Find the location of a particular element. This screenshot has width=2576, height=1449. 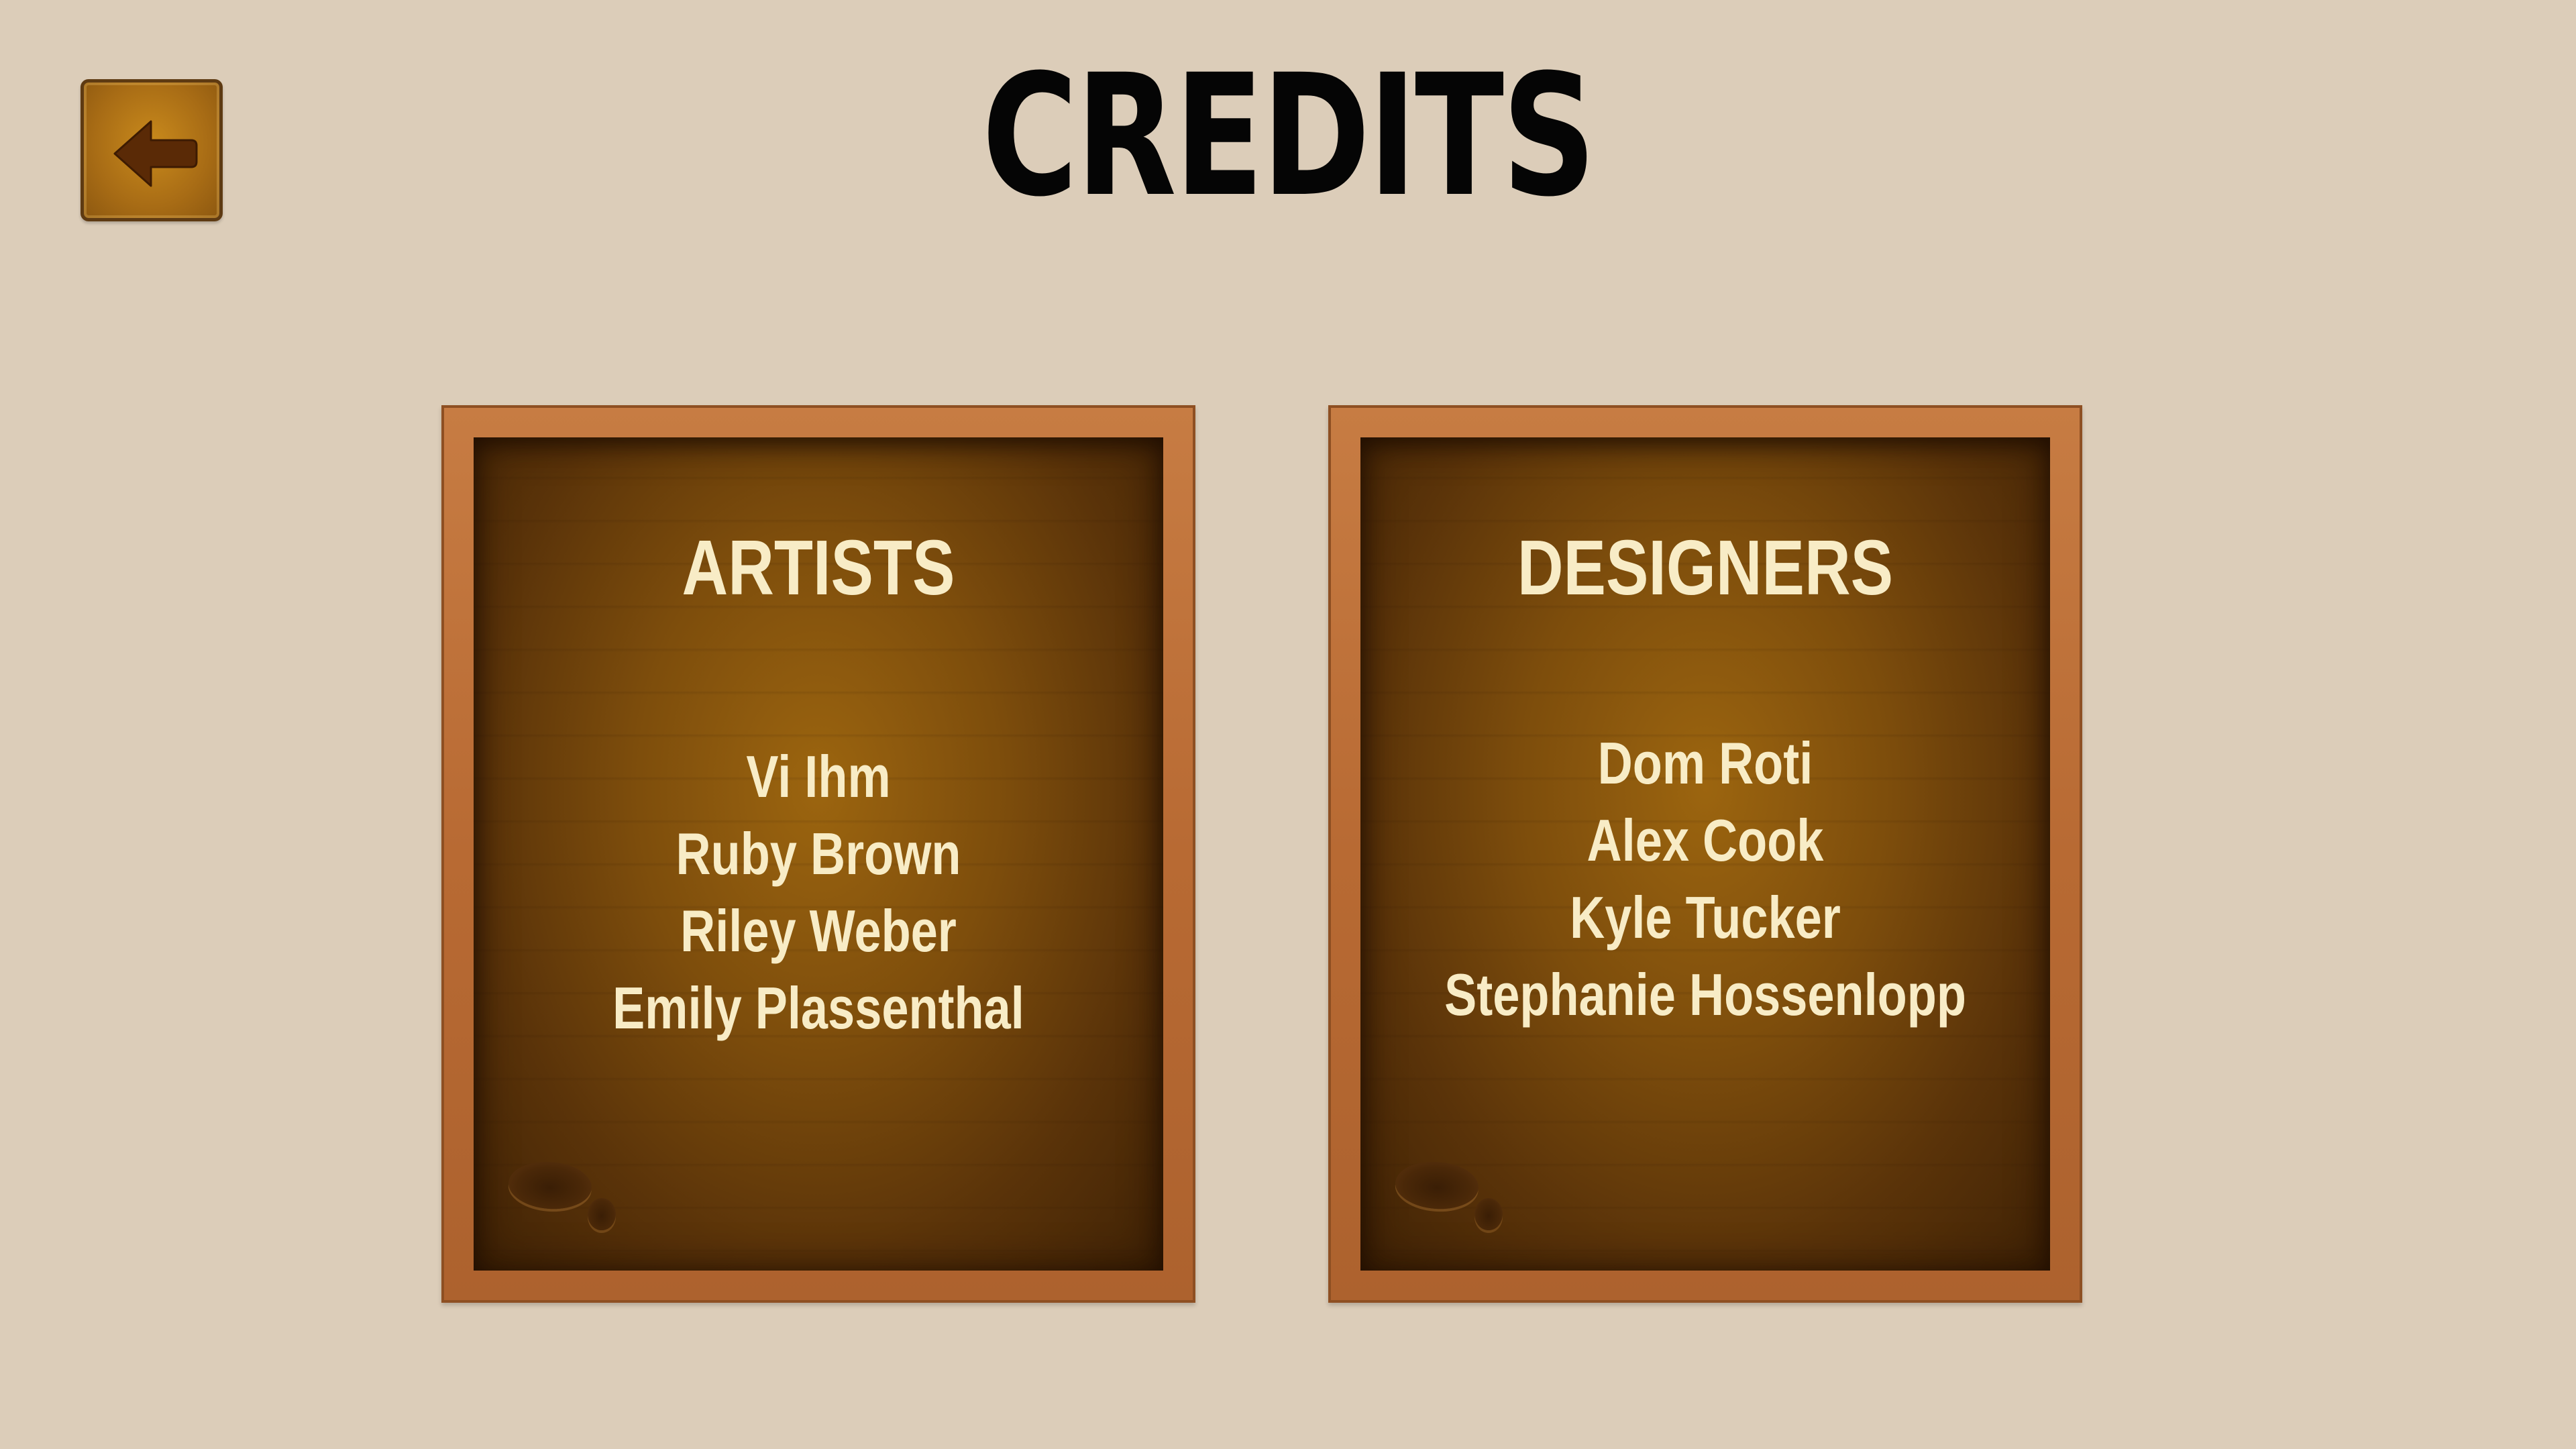

page-title: CREDITS is located at coordinates (1289, 135).